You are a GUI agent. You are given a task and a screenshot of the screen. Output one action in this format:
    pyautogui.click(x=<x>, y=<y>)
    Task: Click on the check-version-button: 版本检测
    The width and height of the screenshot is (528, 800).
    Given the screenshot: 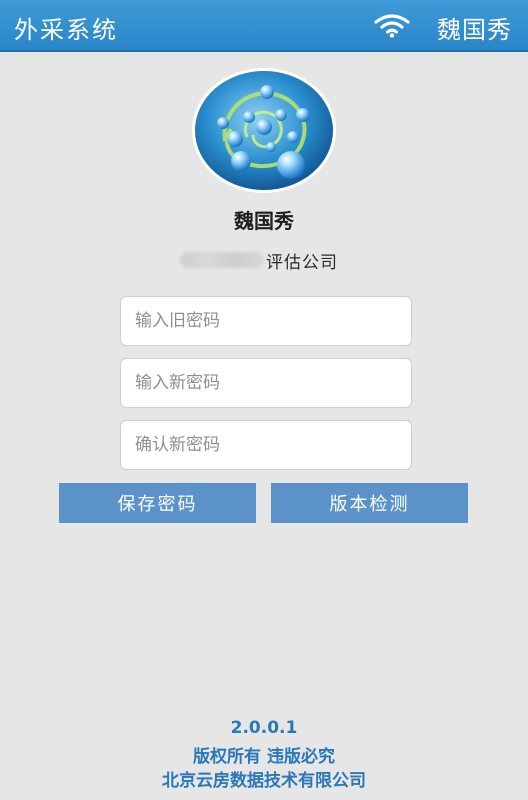 What is the action you would take?
    pyautogui.click(x=369, y=503)
    